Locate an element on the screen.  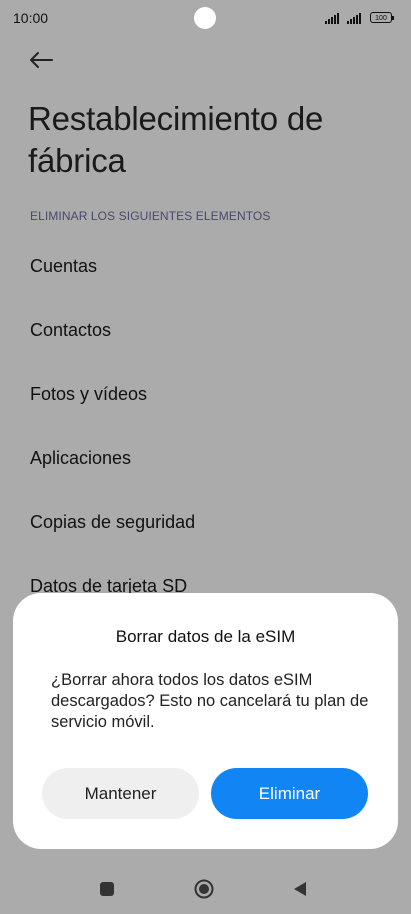
status-bar: 10:00 100 is located at coordinates (205, 19).